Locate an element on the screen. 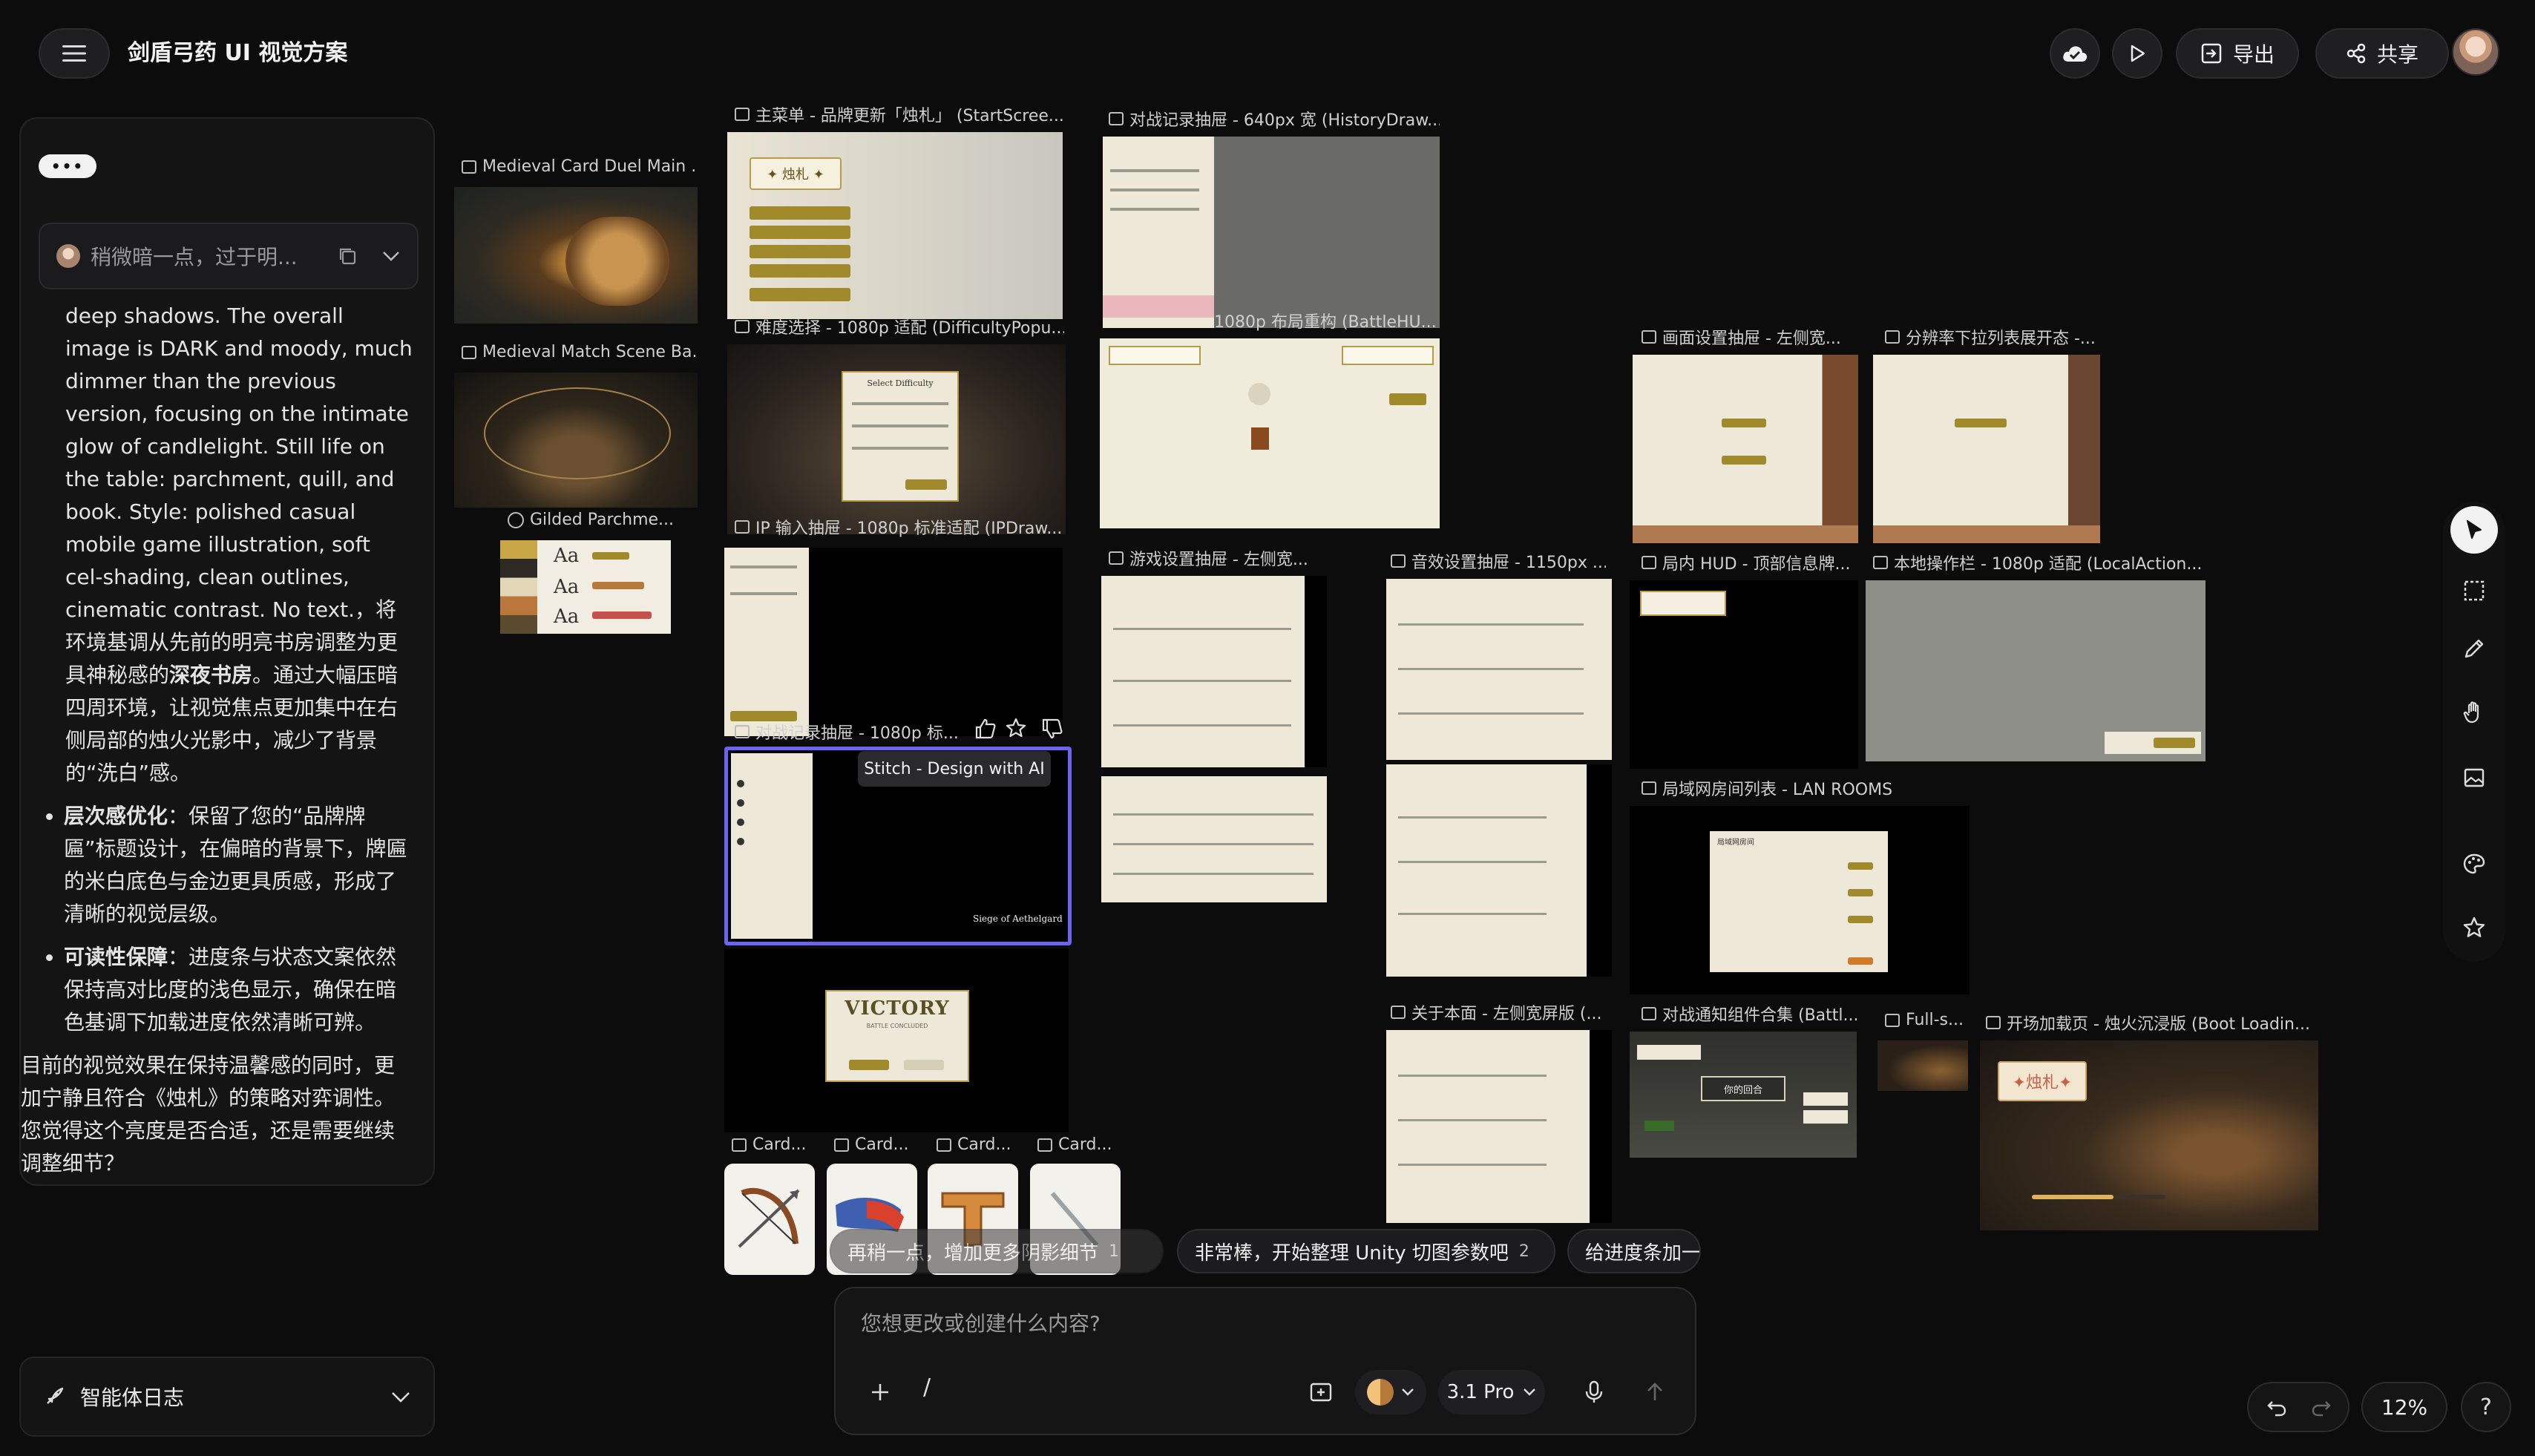  menu-button is located at coordinates (74, 54).